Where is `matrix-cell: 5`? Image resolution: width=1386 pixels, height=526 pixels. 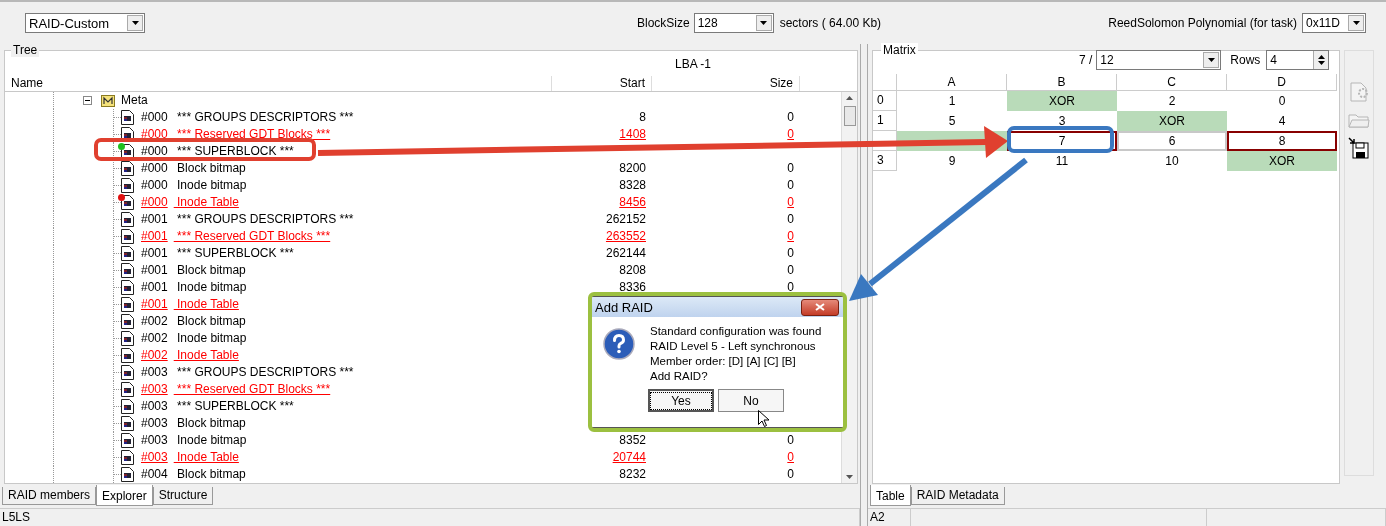
matrix-cell: 5 is located at coordinates (952, 121).